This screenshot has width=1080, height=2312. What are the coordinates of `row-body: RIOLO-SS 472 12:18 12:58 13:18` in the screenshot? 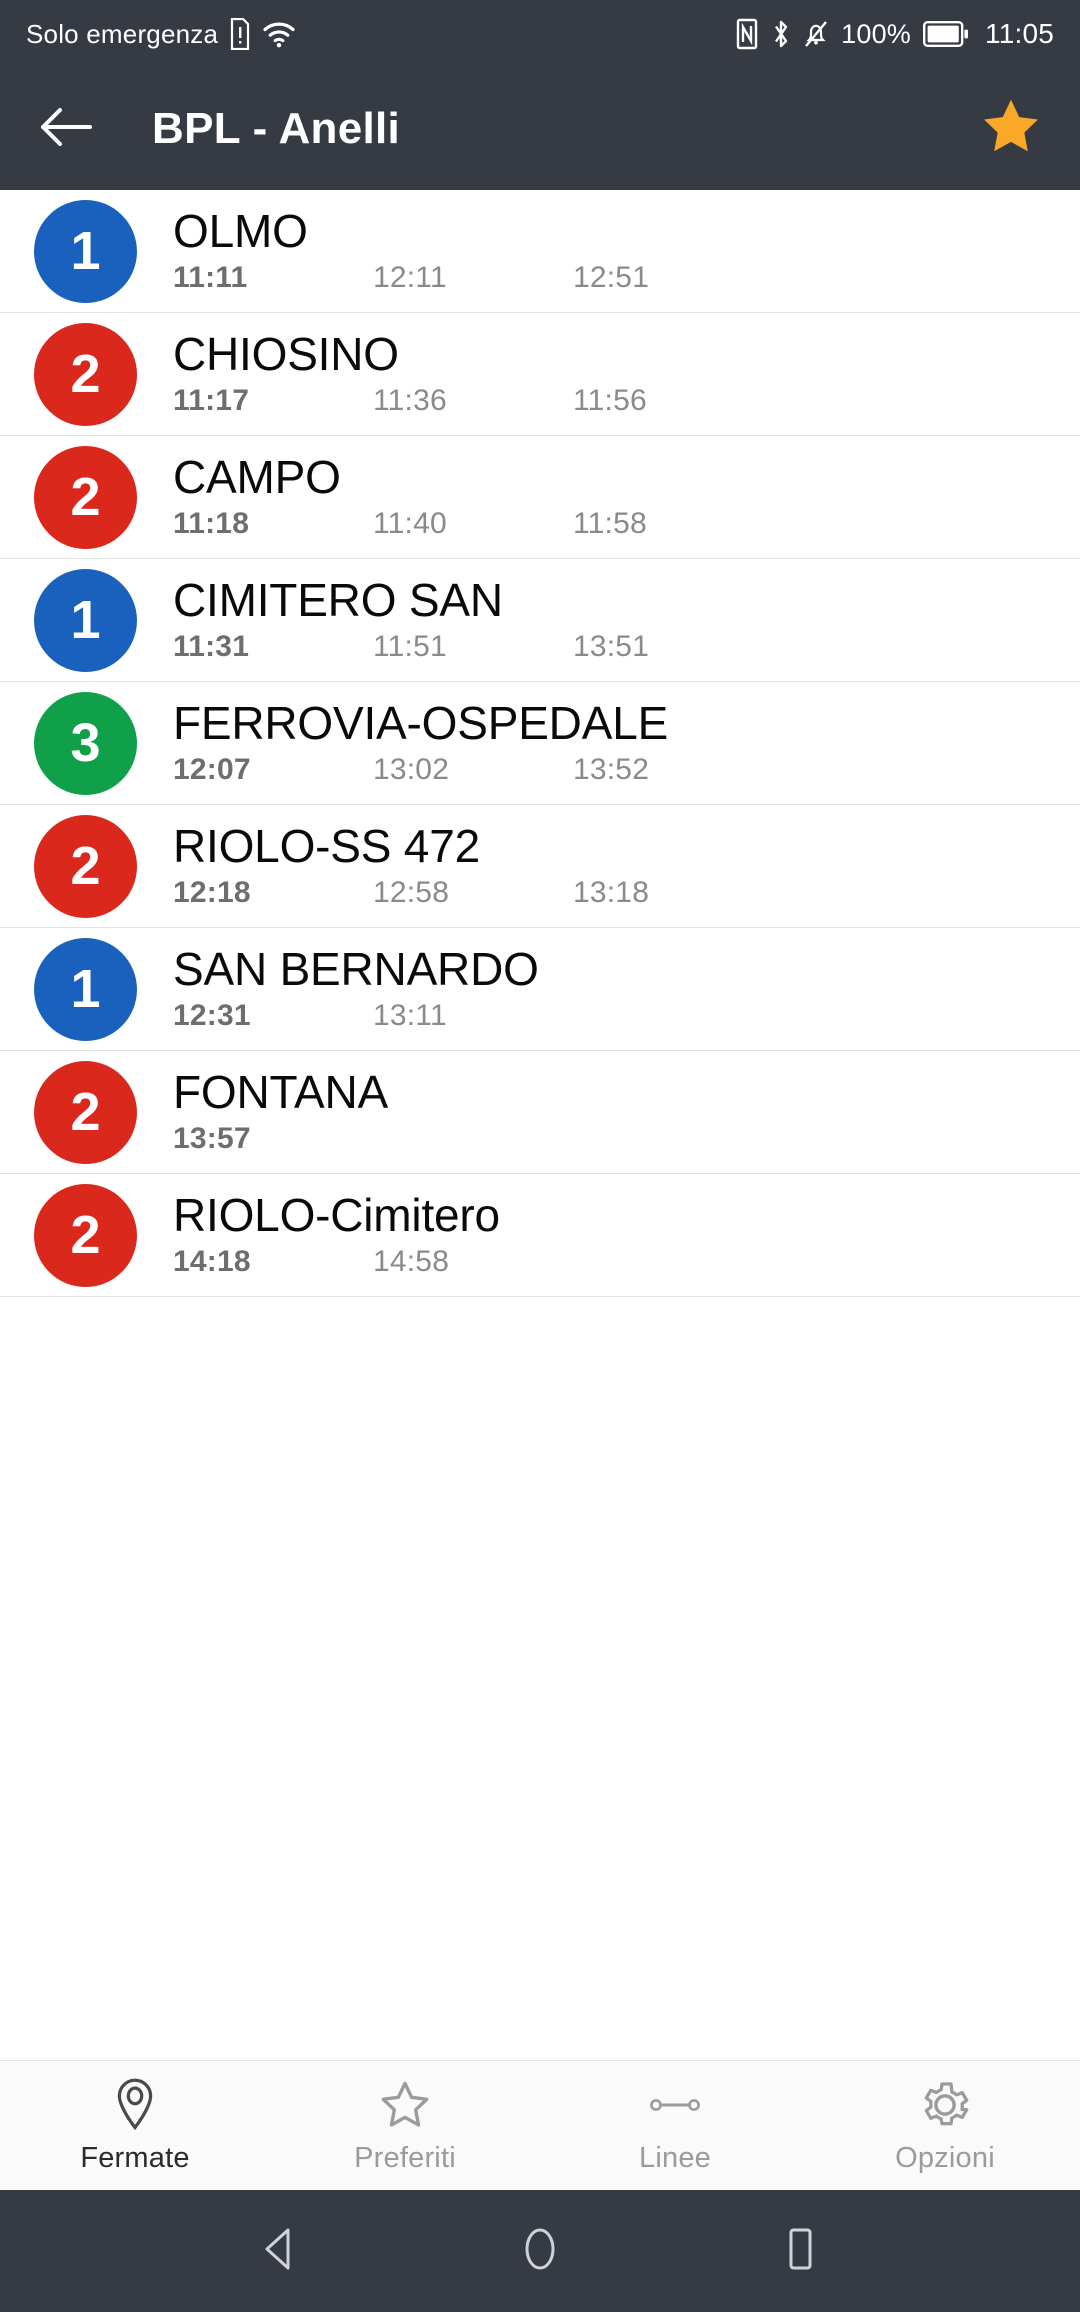 It's located at (615, 866).